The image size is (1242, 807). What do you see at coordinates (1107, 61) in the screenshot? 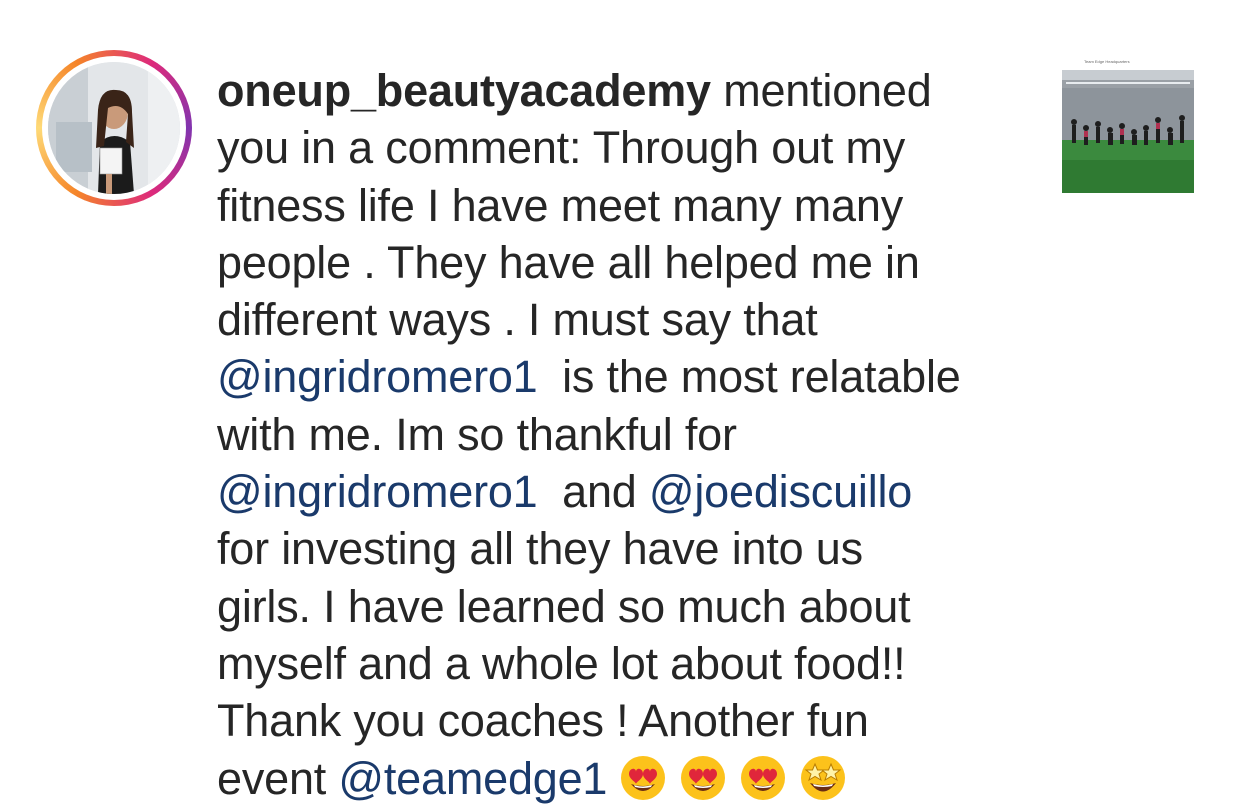
I see `thumbnail-caption: Team Edge Headquarters` at bounding box center [1107, 61].